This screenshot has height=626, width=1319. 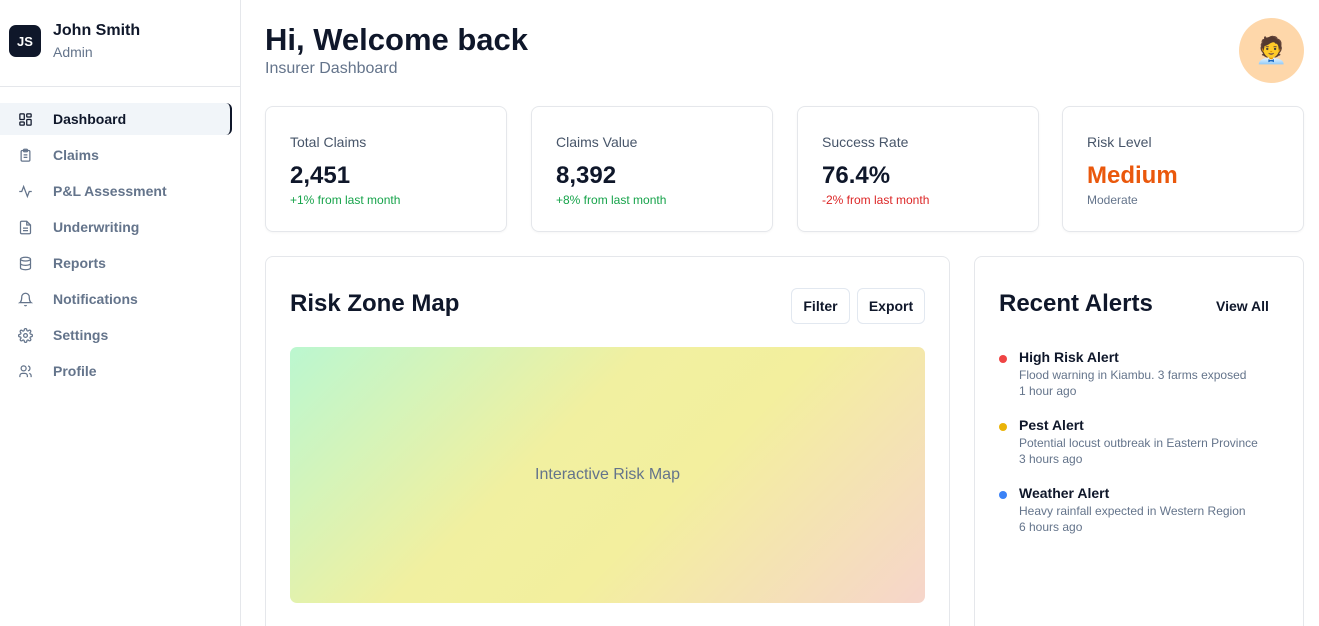 I want to click on stat-card-claims-value: Claims Value 8,392 +8% from last month, so click(x=652, y=169).